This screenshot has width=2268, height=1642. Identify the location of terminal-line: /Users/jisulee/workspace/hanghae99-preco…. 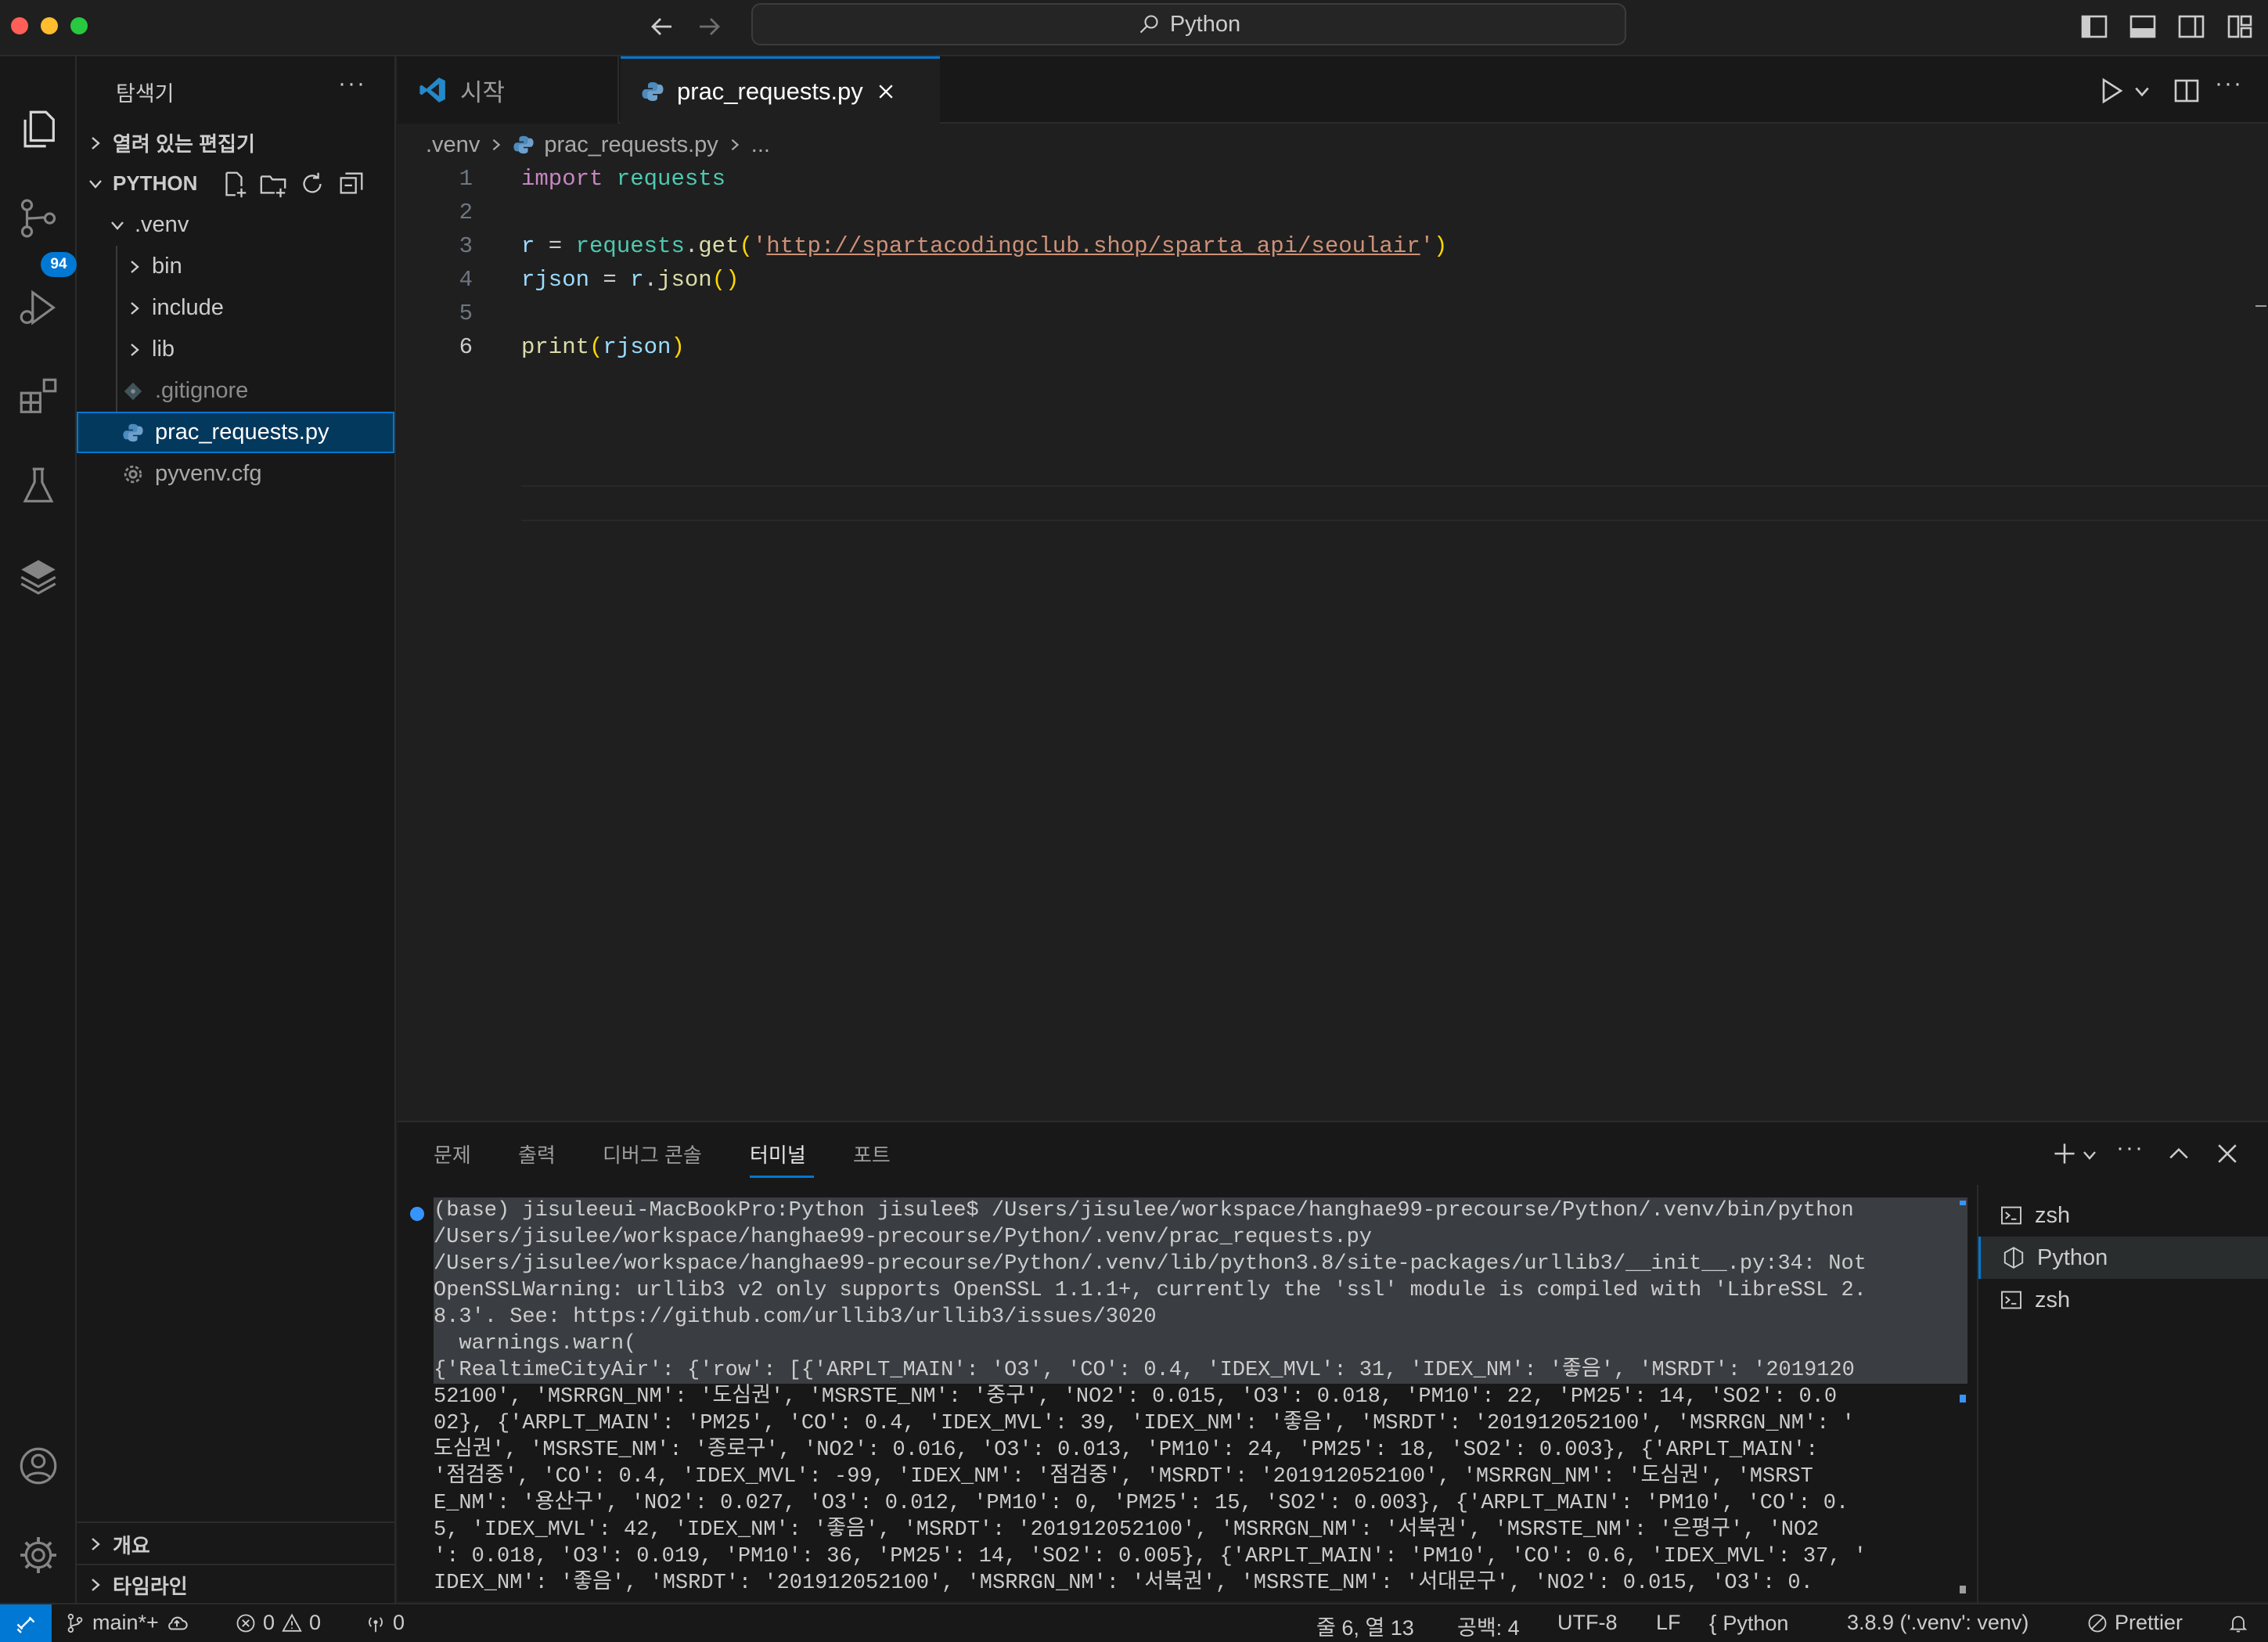
(1200, 1264).